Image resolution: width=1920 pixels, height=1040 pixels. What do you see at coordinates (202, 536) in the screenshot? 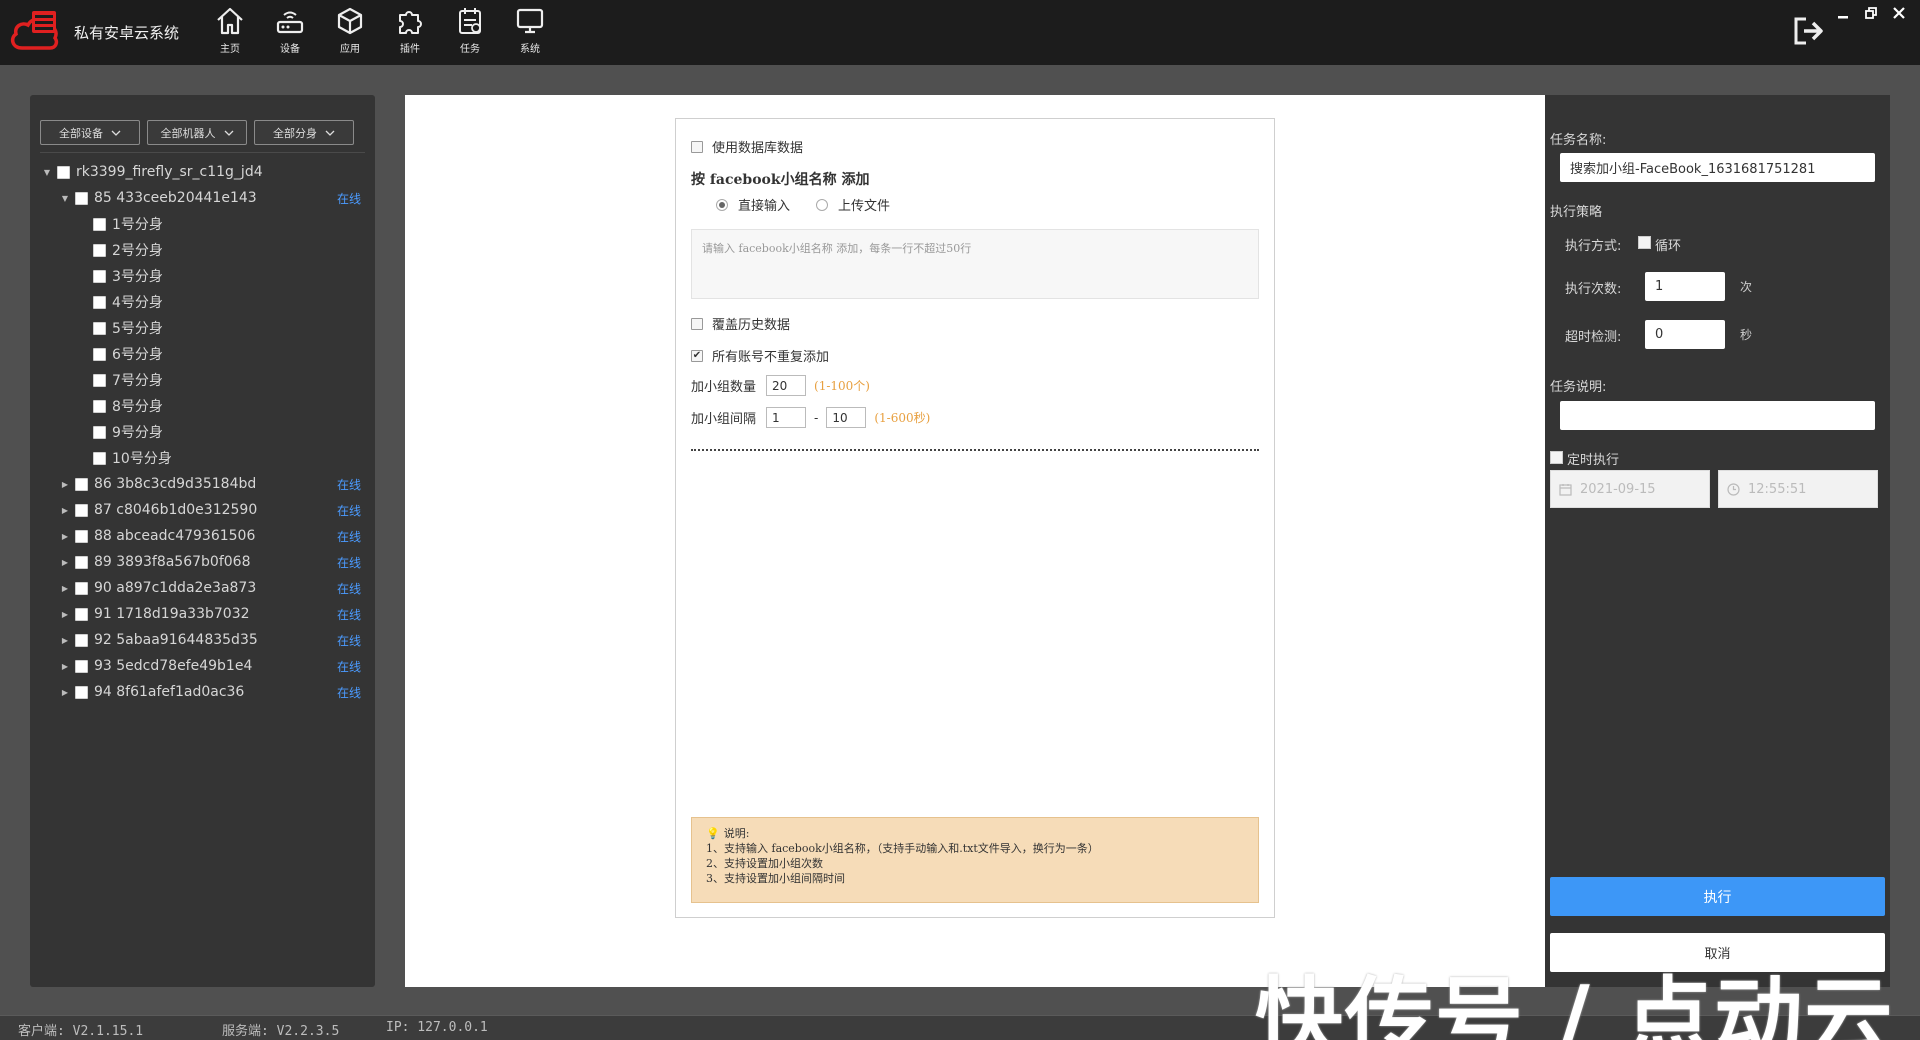
I see `tree-device: ▶ 88 abceadc479361506 在线` at bounding box center [202, 536].